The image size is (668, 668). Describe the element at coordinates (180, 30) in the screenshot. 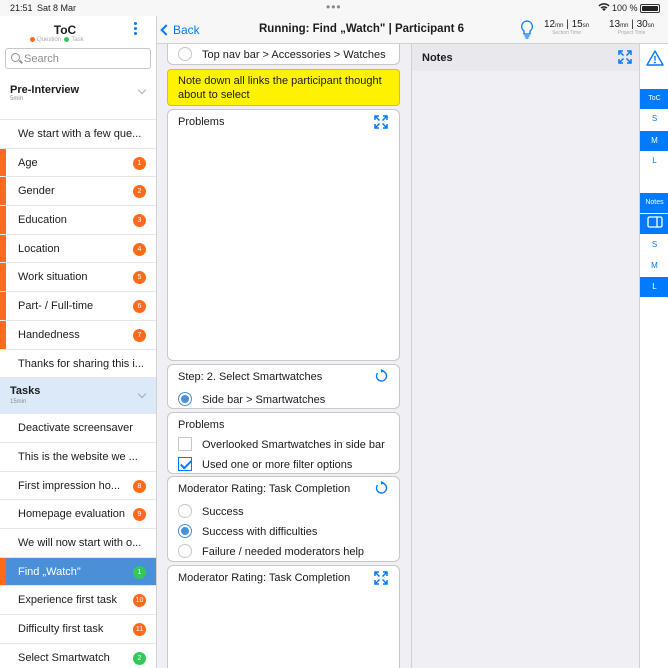

I see `back-button: Back` at that location.